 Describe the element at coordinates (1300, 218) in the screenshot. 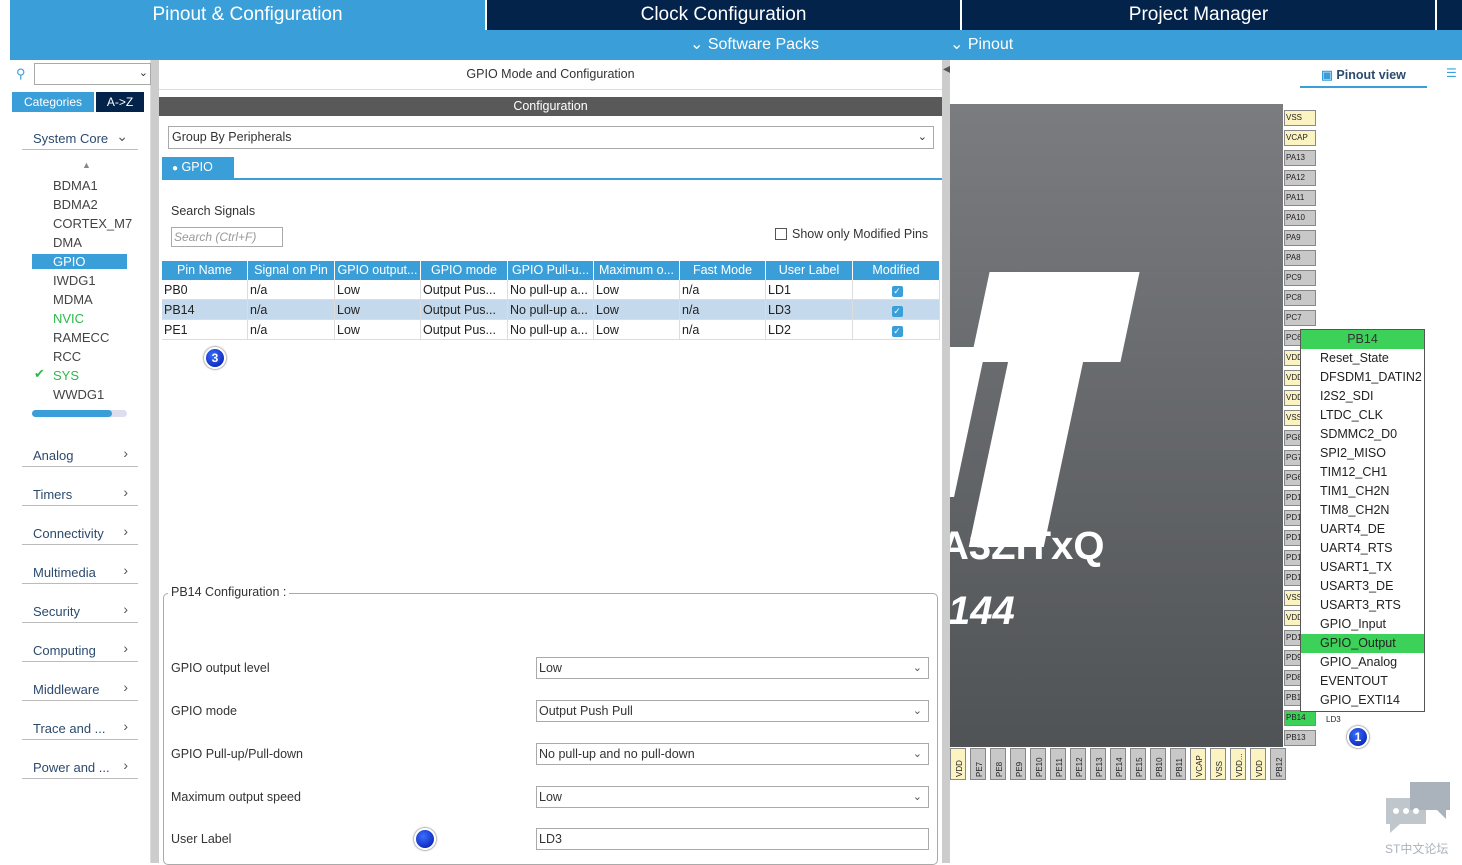

I see `pin-pa10: PA10` at that location.